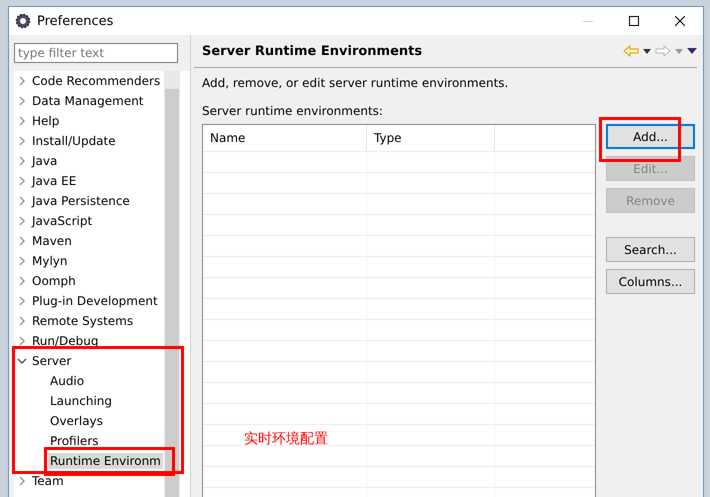  What do you see at coordinates (74, 441) in the screenshot?
I see `tree-item: Profilers` at bounding box center [74, 441].